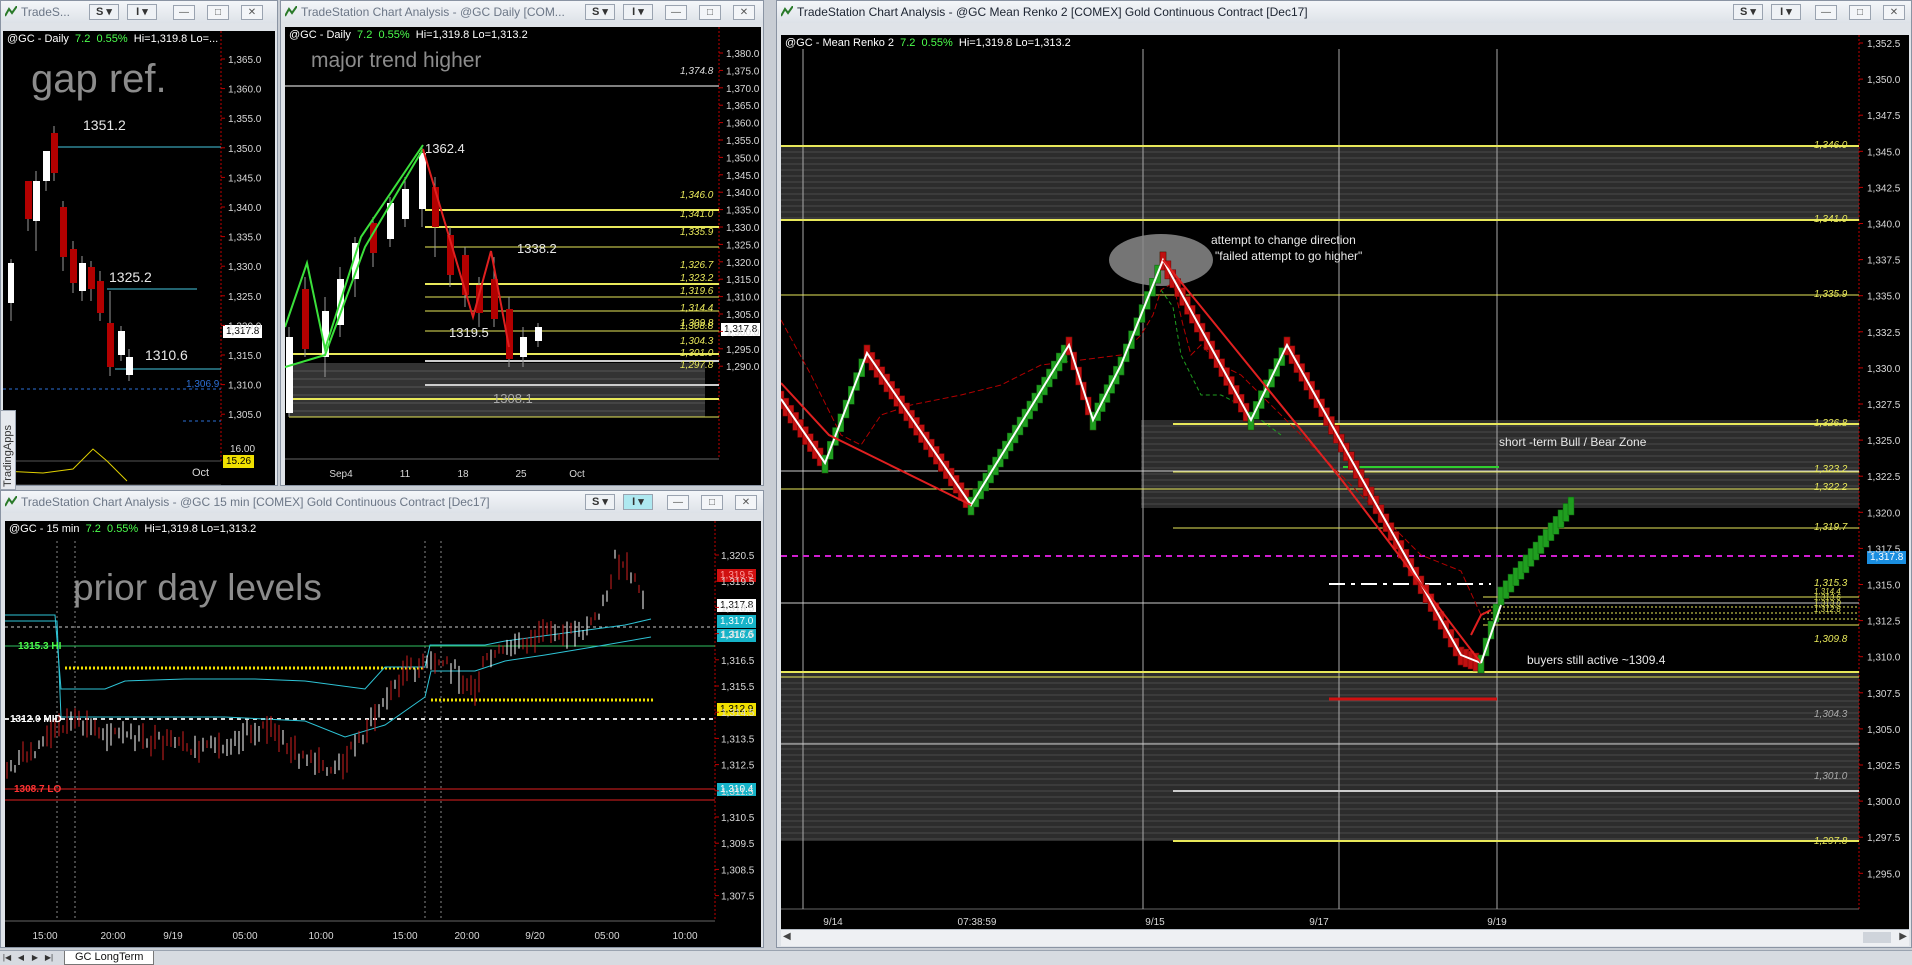 The height and width of the screenshot is (965, 1912). What do you see at coordinates (1903, 936) in the screenshot?
I see `scroll-right-arrow-icon: ▶` at bounding box center [1903, 936].